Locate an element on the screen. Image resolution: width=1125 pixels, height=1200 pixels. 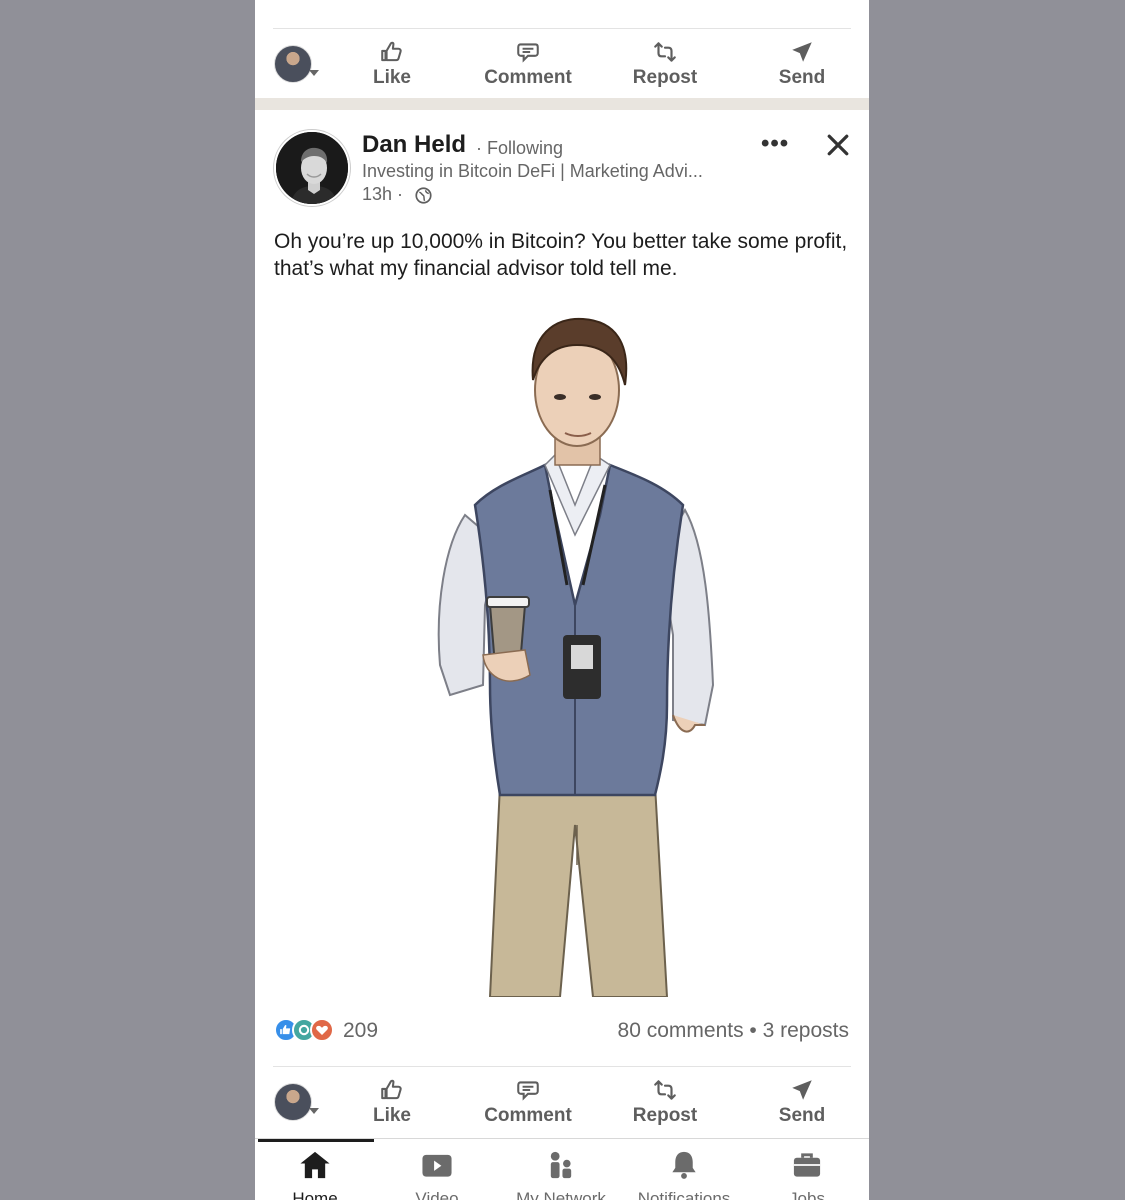
love-reaction-icon is located at coordinates (322, 1030).